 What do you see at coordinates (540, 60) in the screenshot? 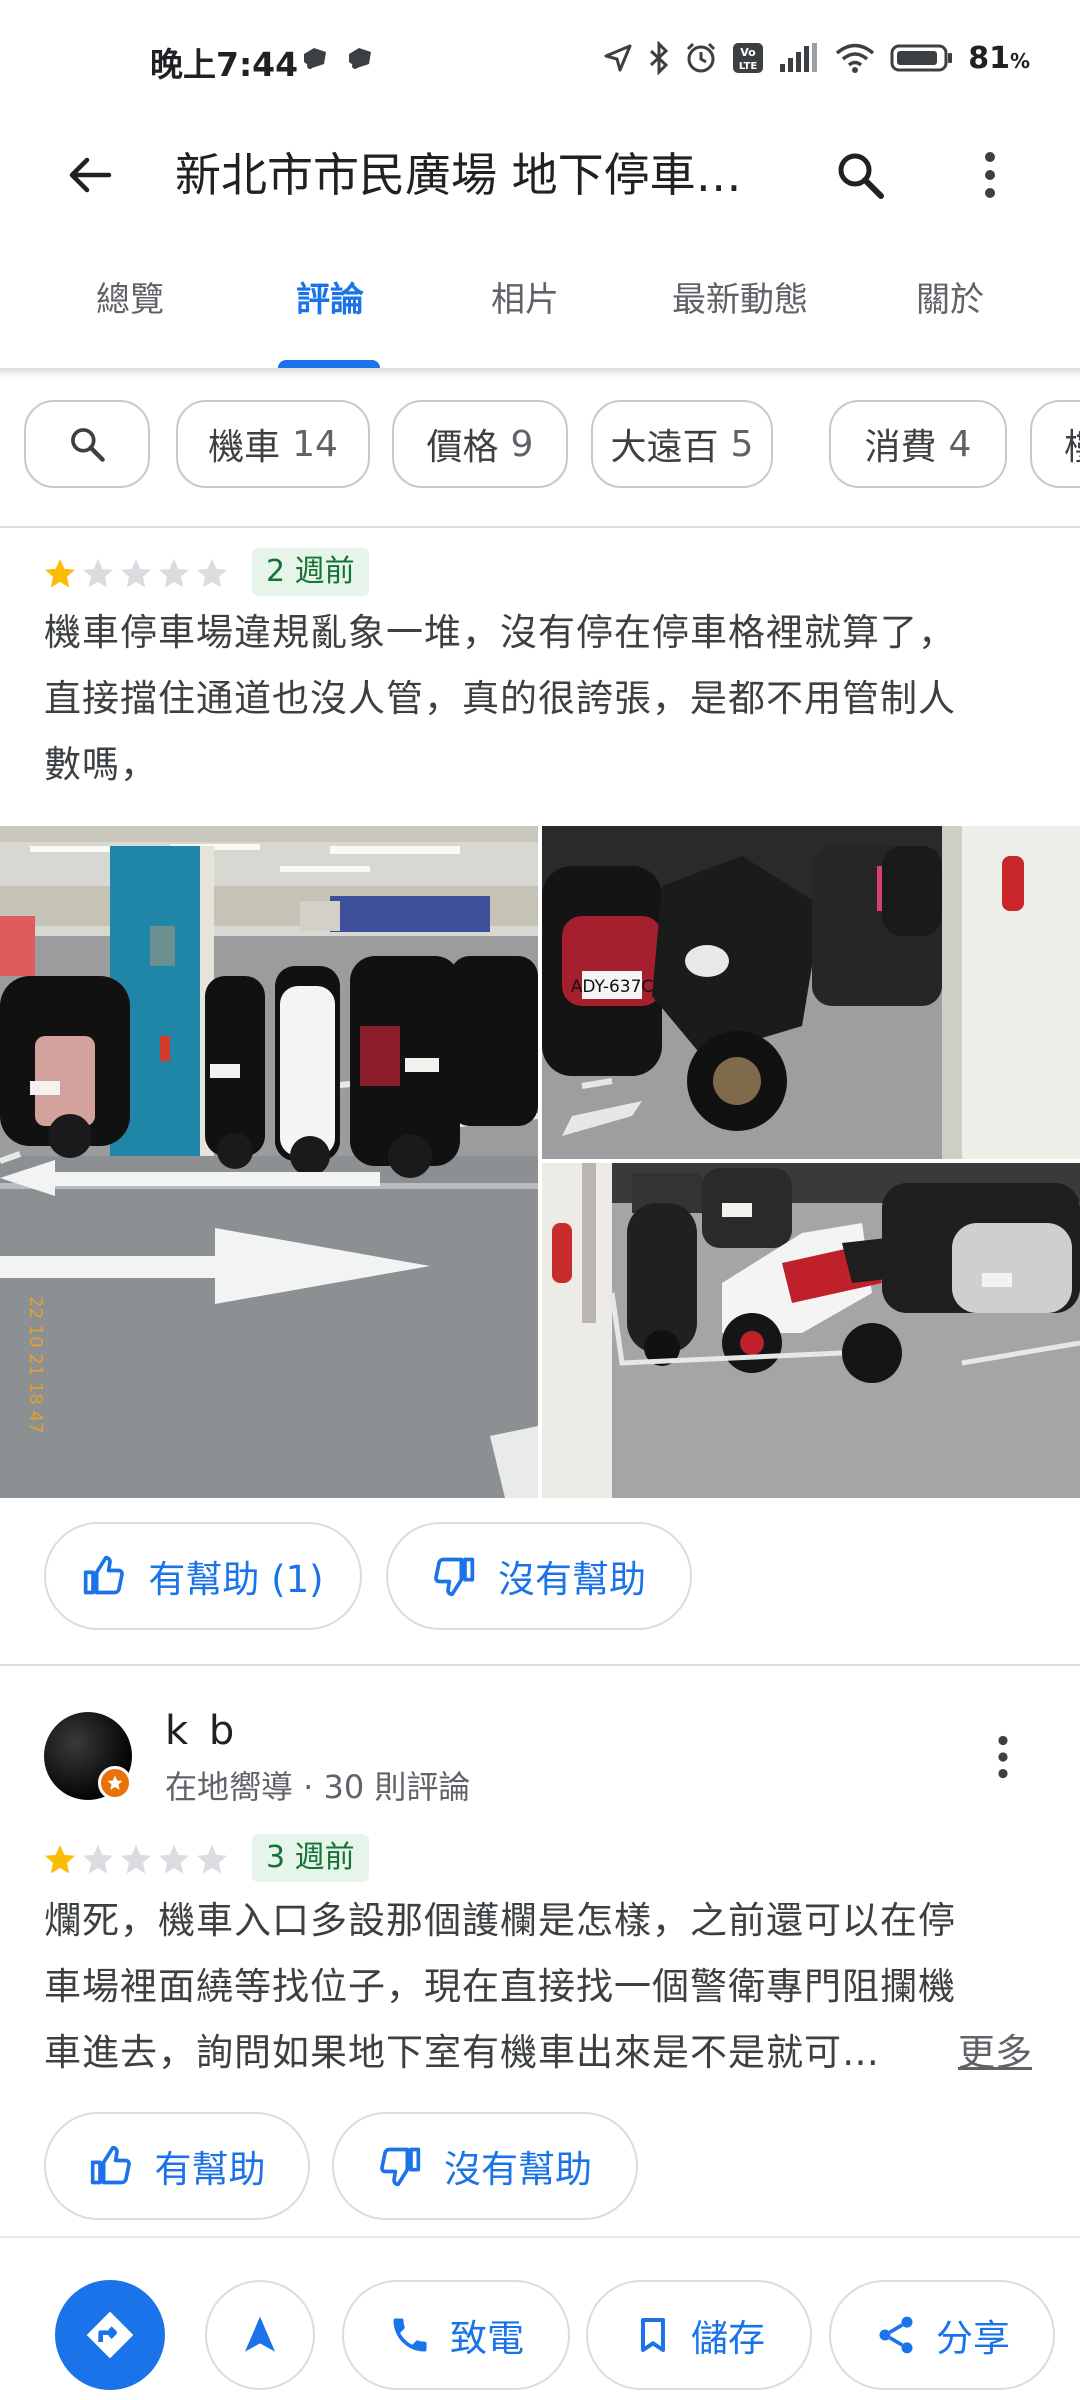
I see `status-bar: 晚上7:44 Vo LTE 81%` at bounding box center [540, 60].